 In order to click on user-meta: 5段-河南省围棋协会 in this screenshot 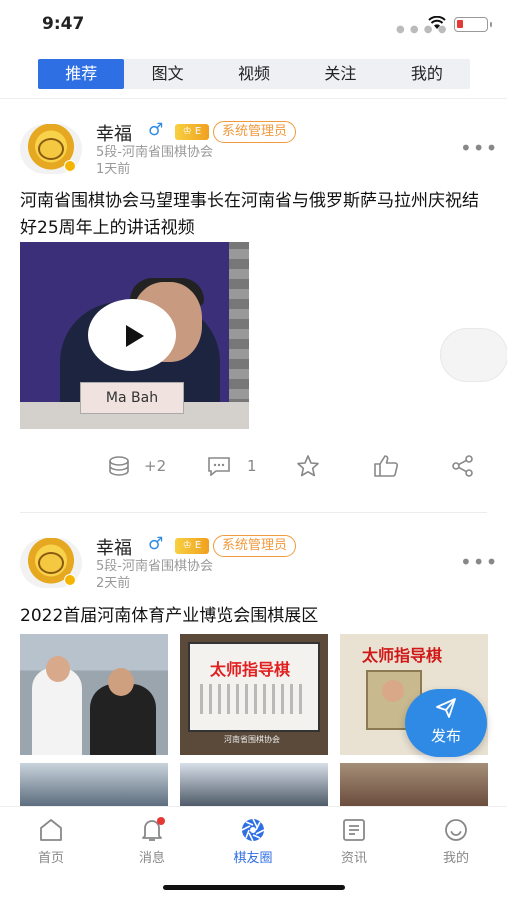, I will do `click(154, 566)`.